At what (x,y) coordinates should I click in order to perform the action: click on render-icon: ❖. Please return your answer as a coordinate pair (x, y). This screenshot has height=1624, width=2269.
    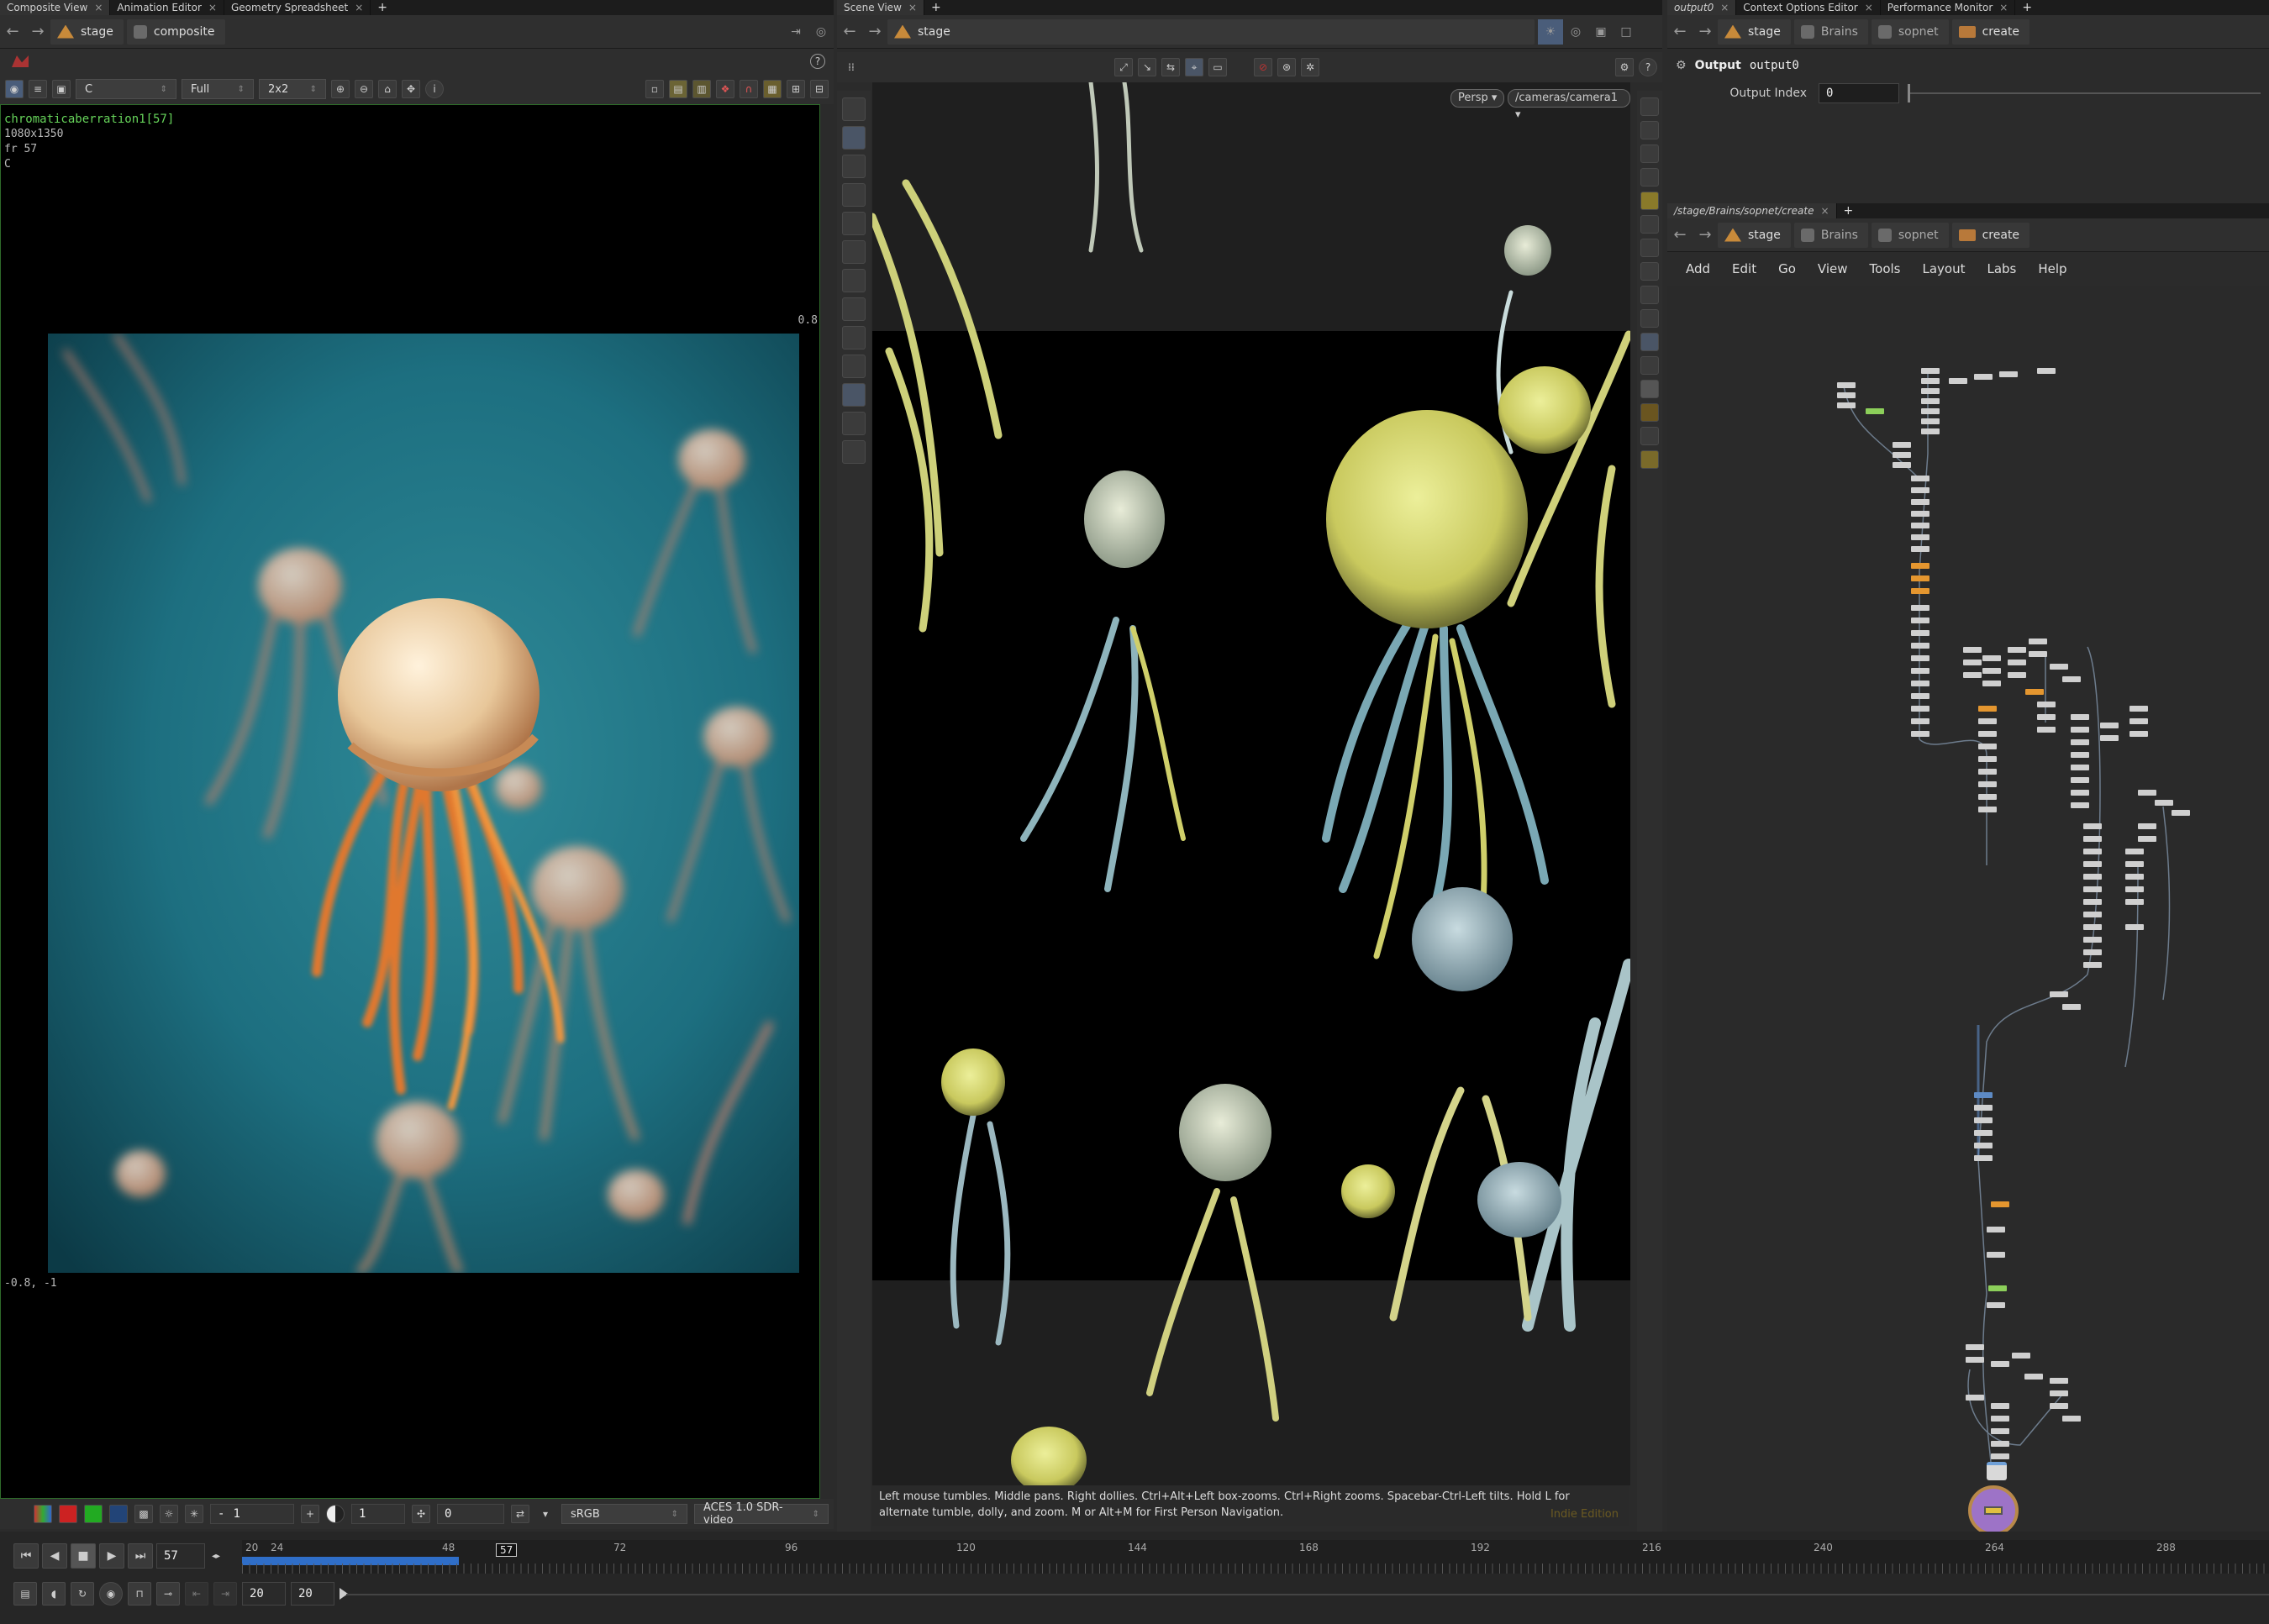
    Looking at the image, I should click on (725, 89).